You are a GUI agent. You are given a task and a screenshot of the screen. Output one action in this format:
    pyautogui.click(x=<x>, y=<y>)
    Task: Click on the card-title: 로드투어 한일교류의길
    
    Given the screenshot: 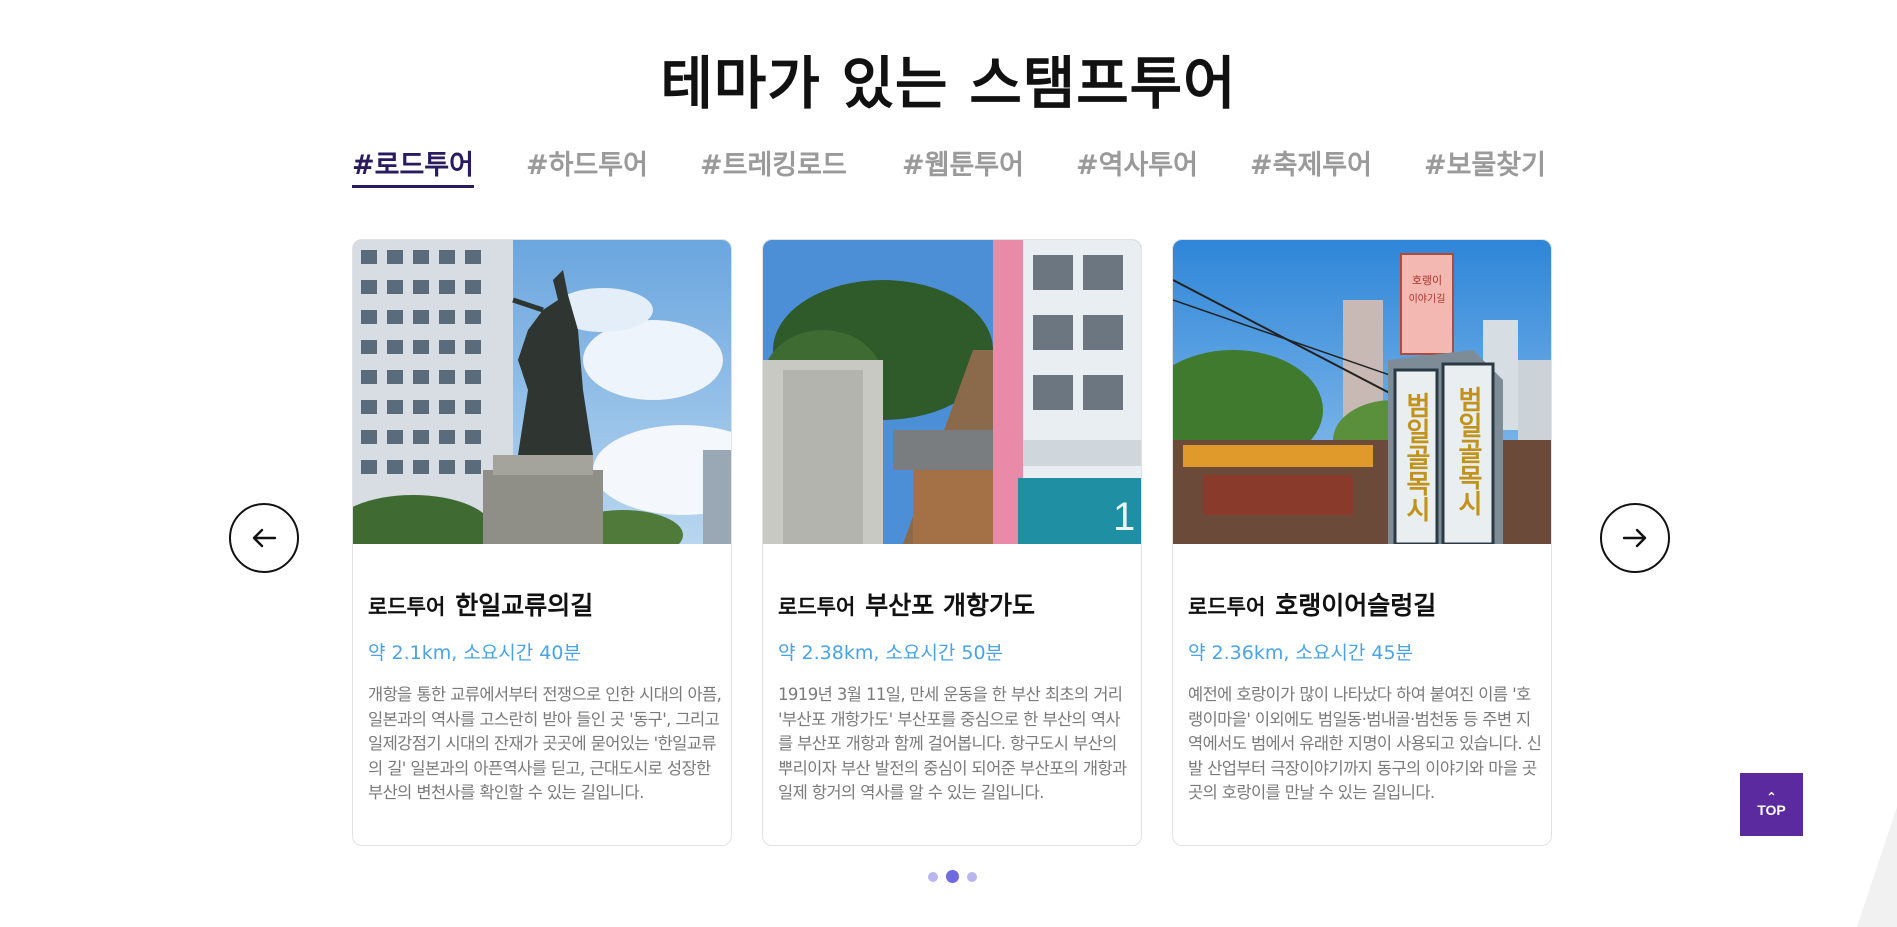 What is the action you would take?
    pyautogui.click(x=480, y=604)
    